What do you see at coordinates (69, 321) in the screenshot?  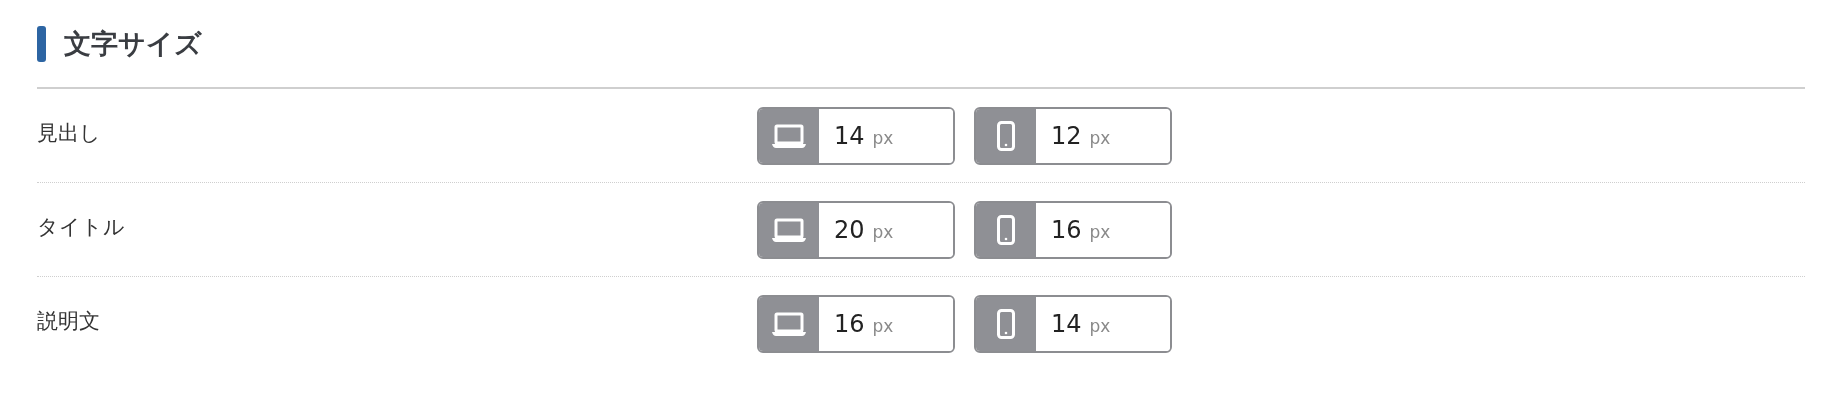 I see `row-label: 説明文` at bounding box center [69, 321].